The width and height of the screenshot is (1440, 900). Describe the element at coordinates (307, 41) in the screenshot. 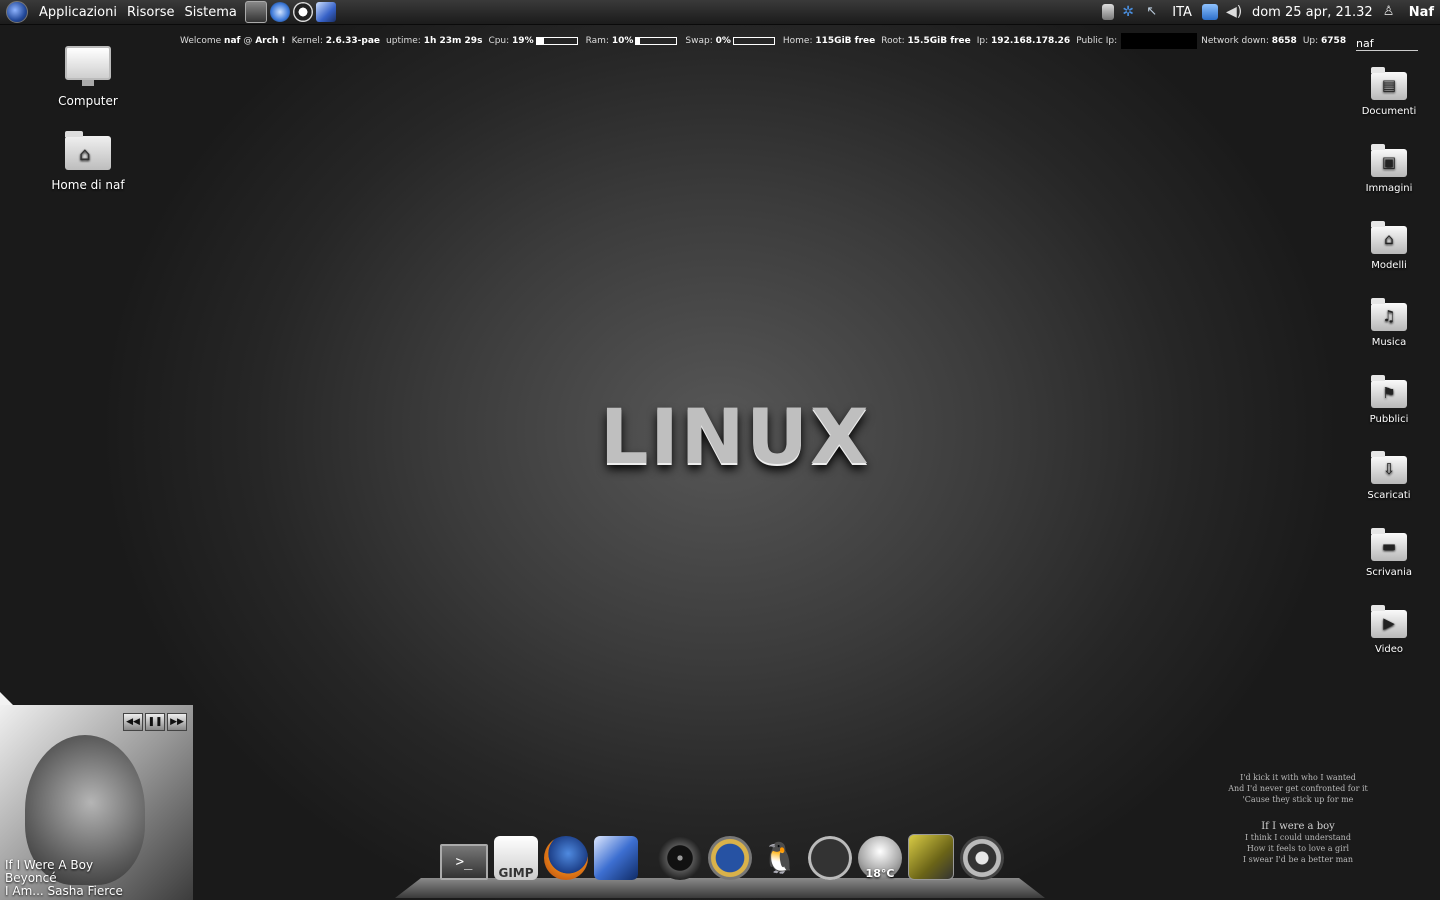

I see `conky-kernel-label: Kernel:` at that location.